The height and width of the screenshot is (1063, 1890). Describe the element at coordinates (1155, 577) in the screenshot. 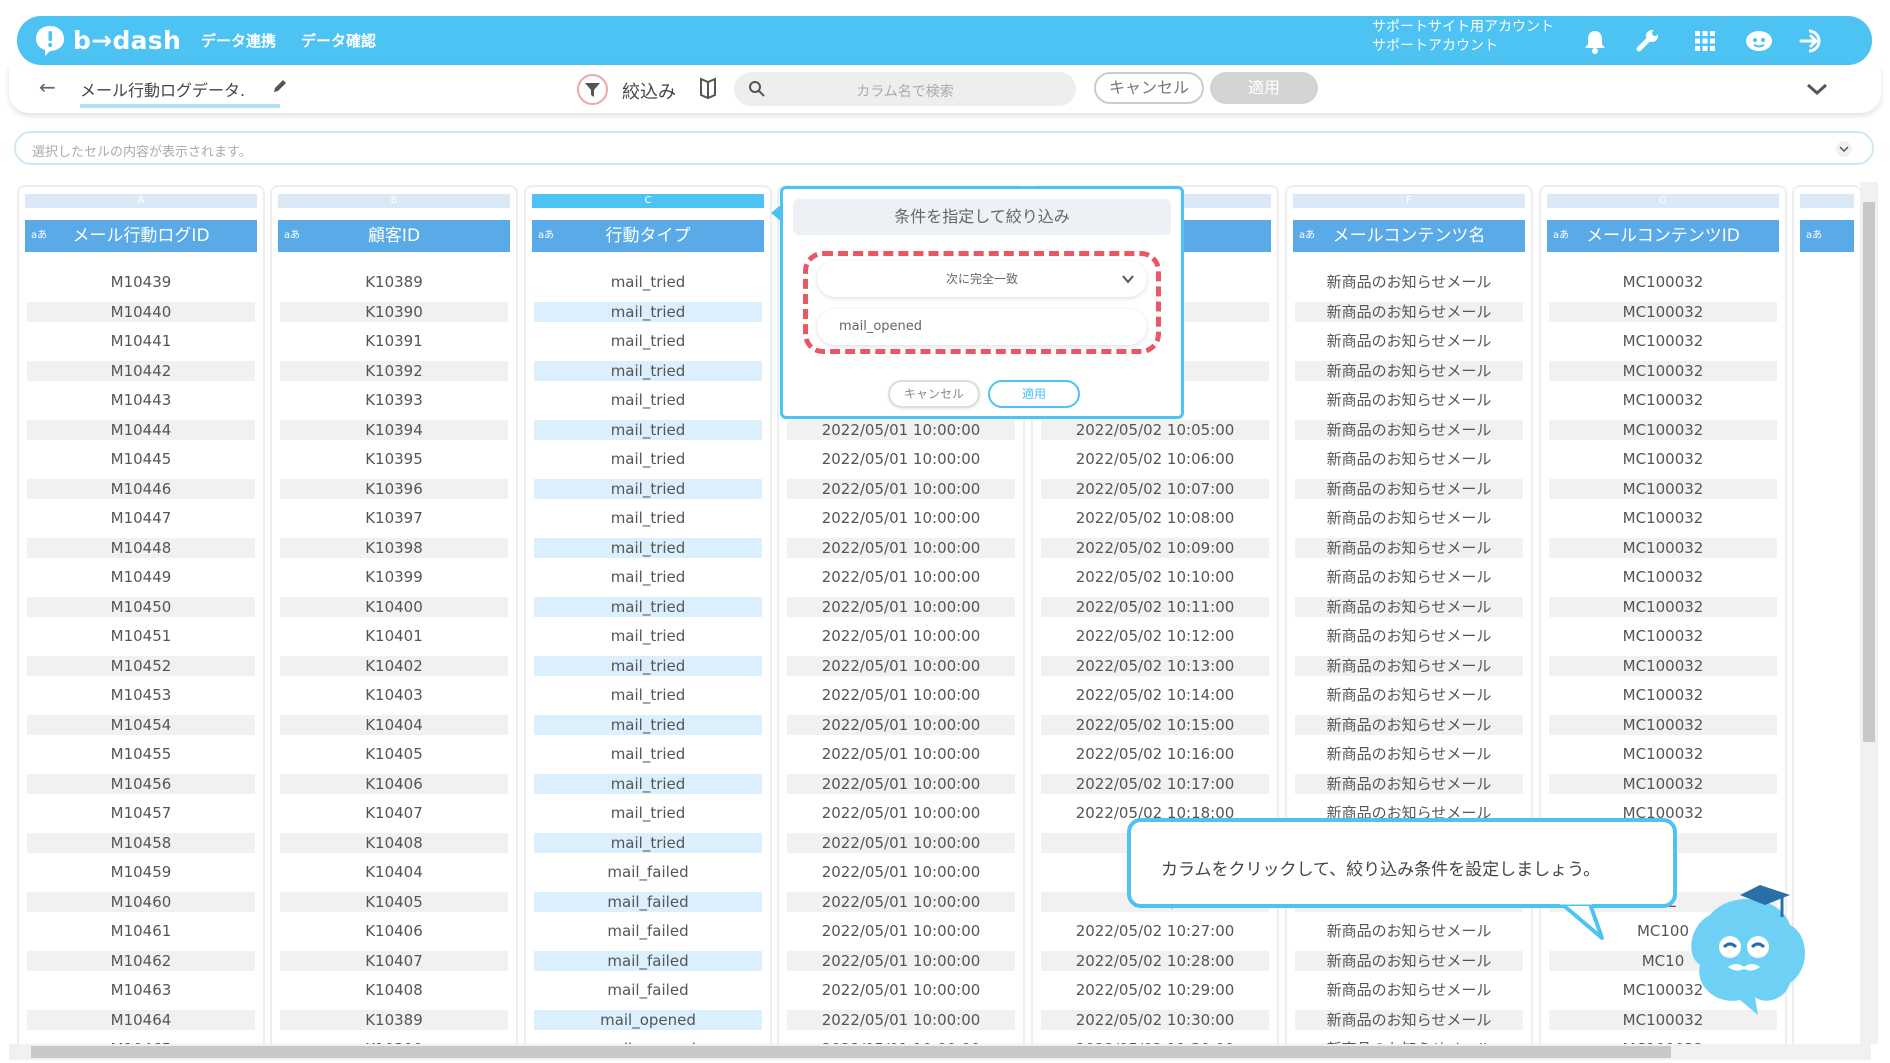

I see `table-cell: 2022/05/02 10:10:00` at that location.